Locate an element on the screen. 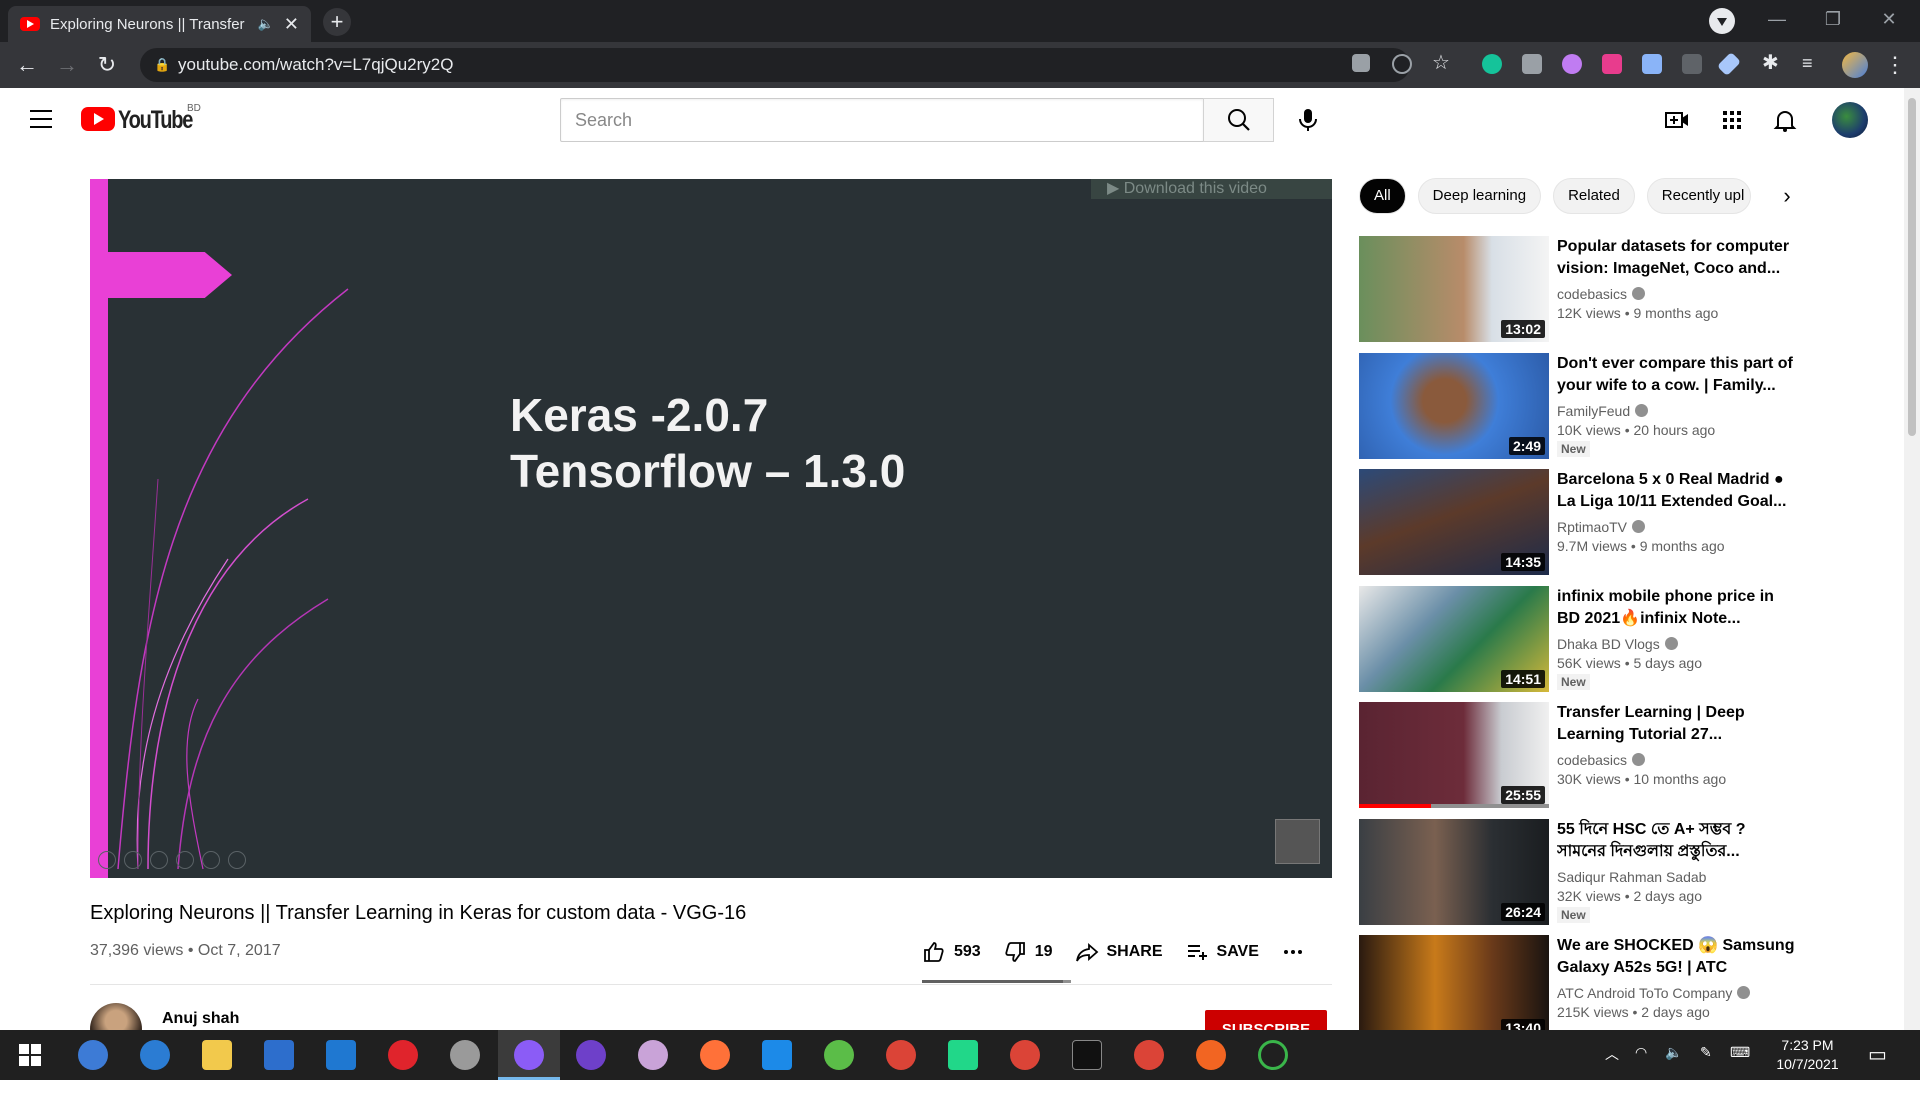 The height and width of the screenshot is (1094, 1920). camera-extension-icon is located at coordinates (1532, 64).